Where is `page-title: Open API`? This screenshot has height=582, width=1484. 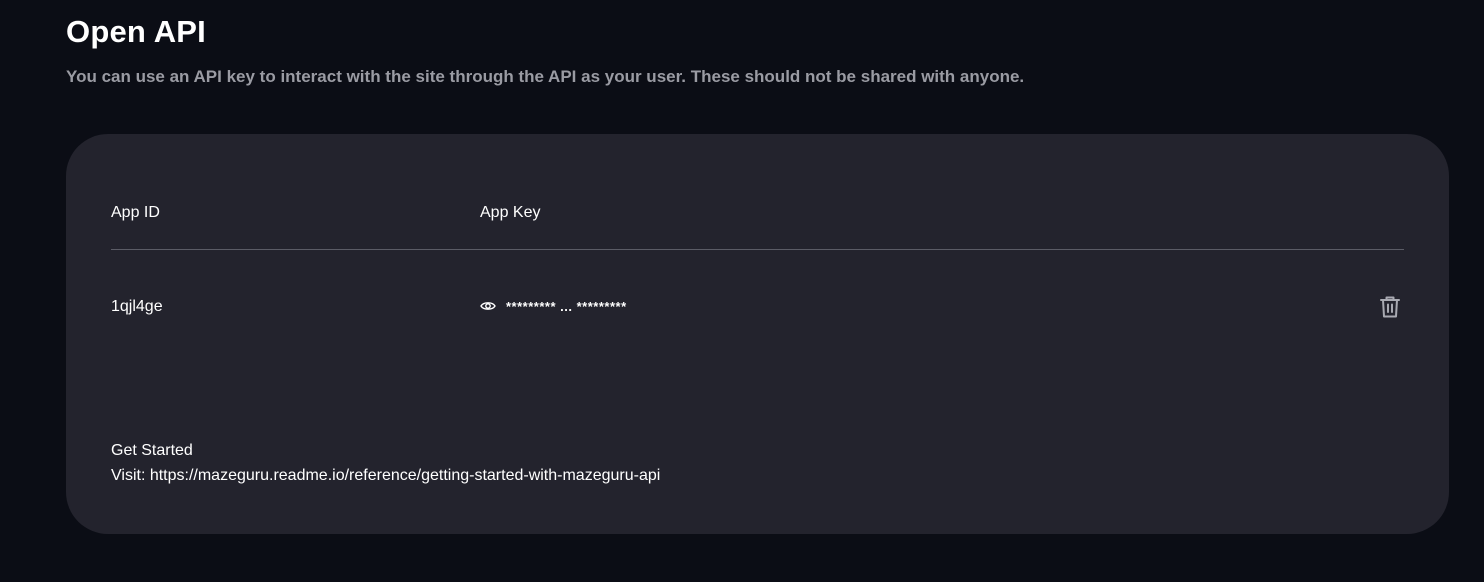 page-title: Open API is located at coordinates (136, 31).